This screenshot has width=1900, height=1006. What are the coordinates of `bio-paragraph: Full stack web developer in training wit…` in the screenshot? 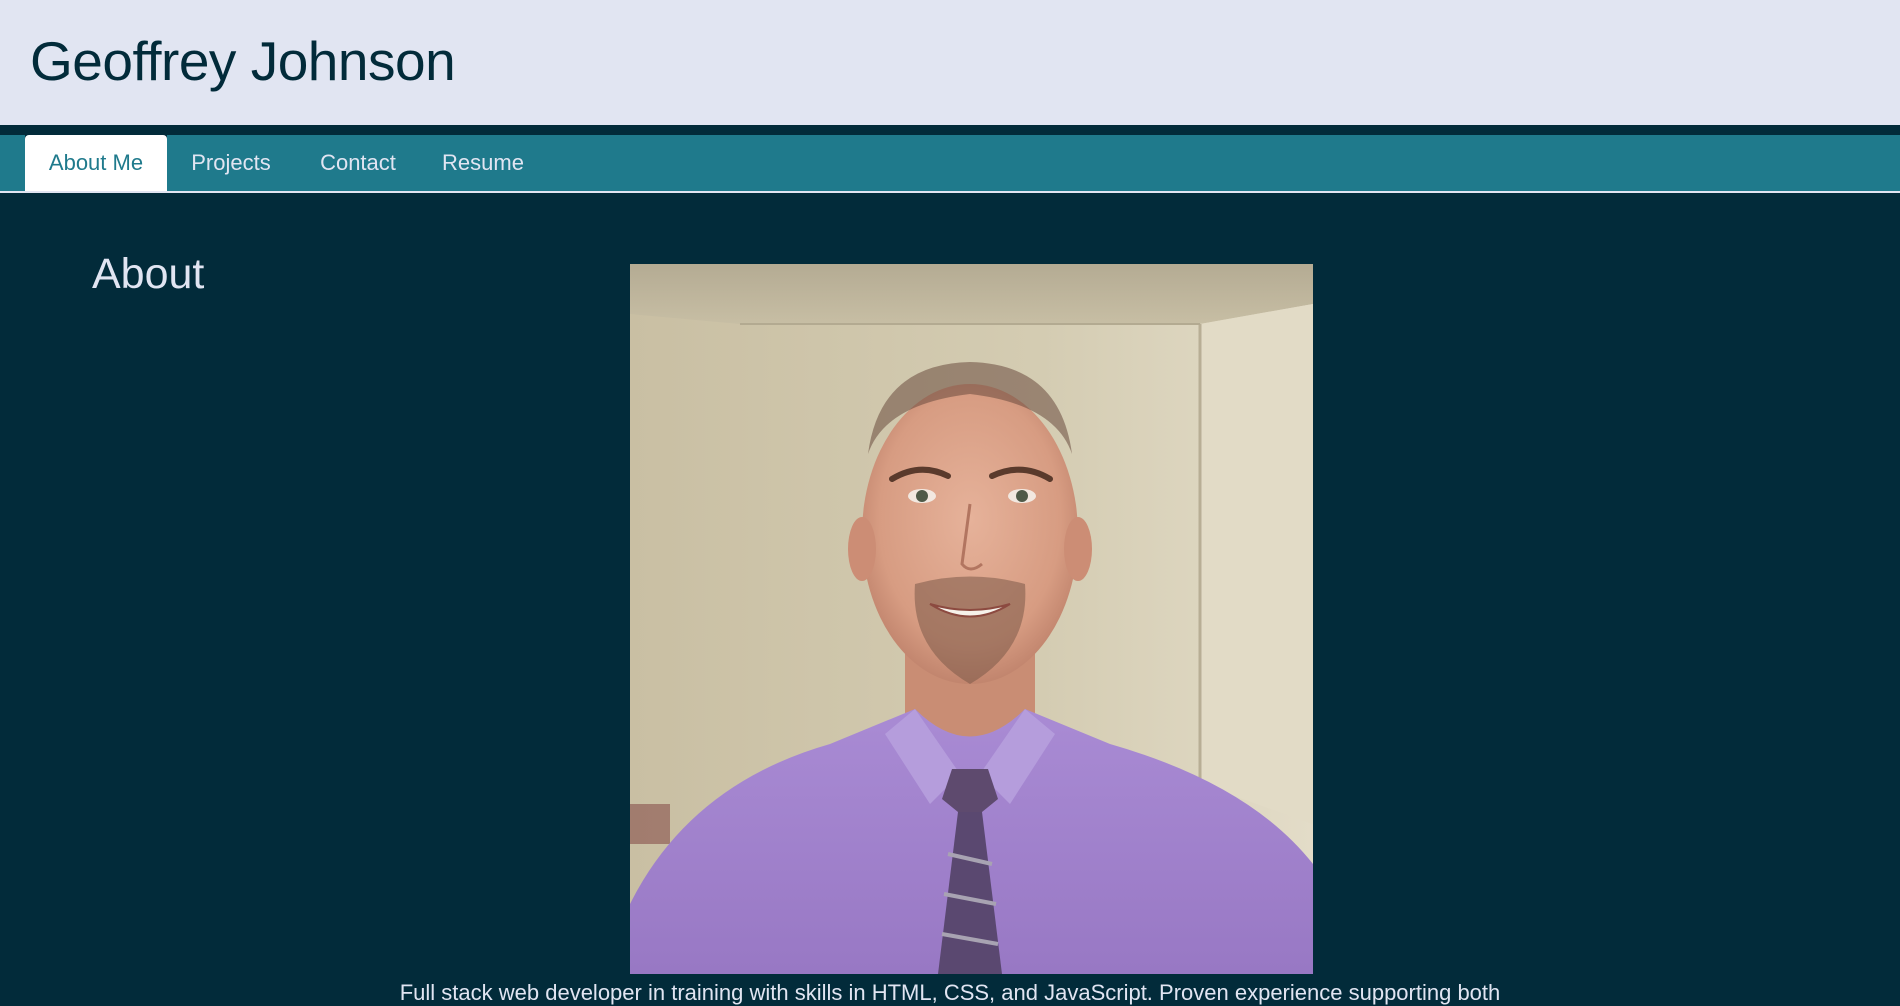 It's located at (950, 992).